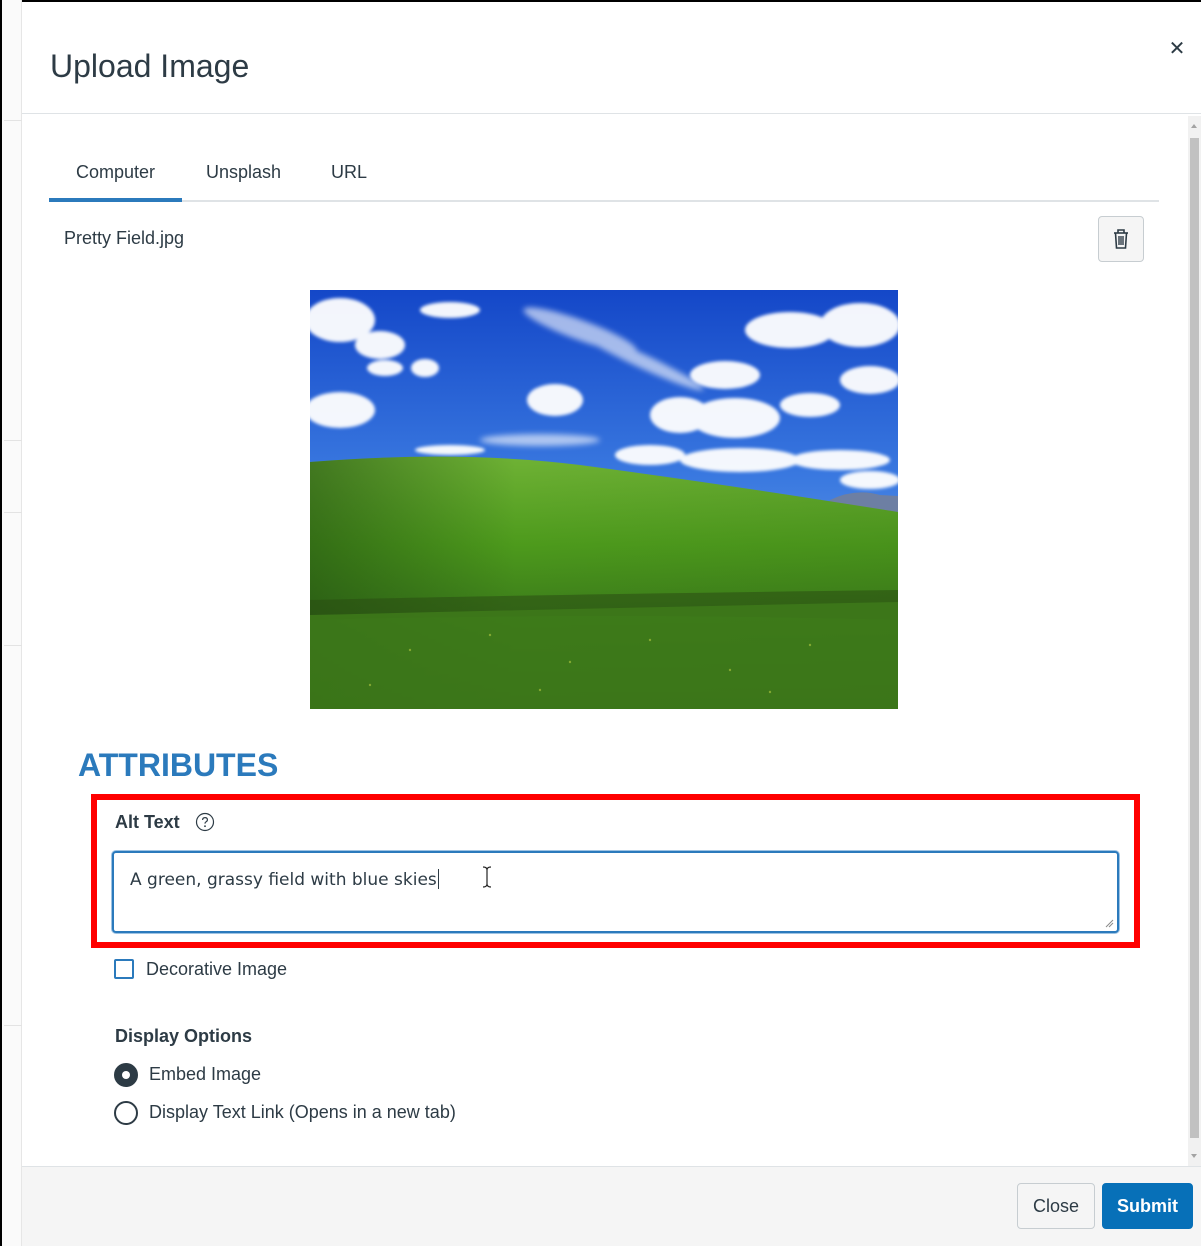 This screenshot has height=1246, width=1201. I want to click on dialog-scrollbar, so click(1194, 641).